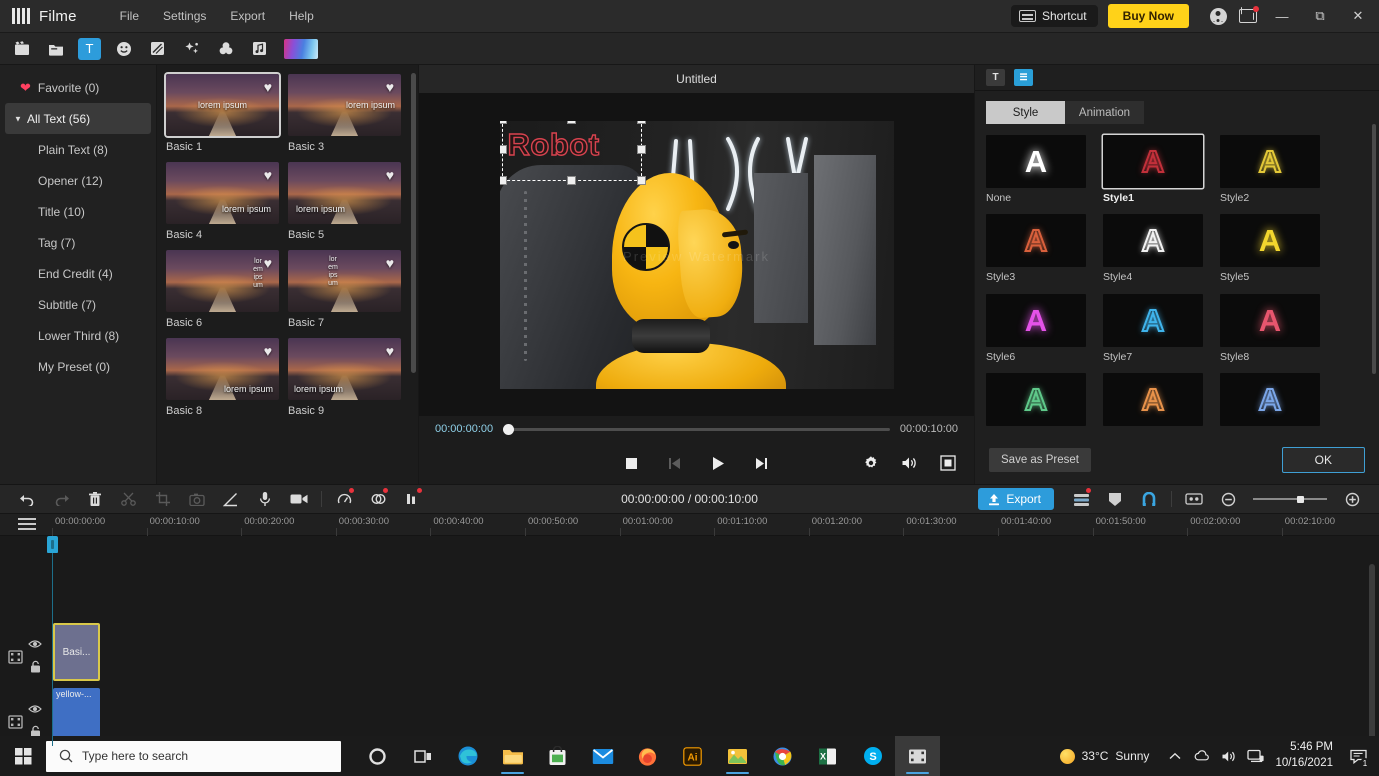 The width and height of the screenshot is (1379, 776). What do you see at coordinates (1301, 499) in the screenshot?
I see `zoom-slider-knob` at bounding box center [1301, 499].